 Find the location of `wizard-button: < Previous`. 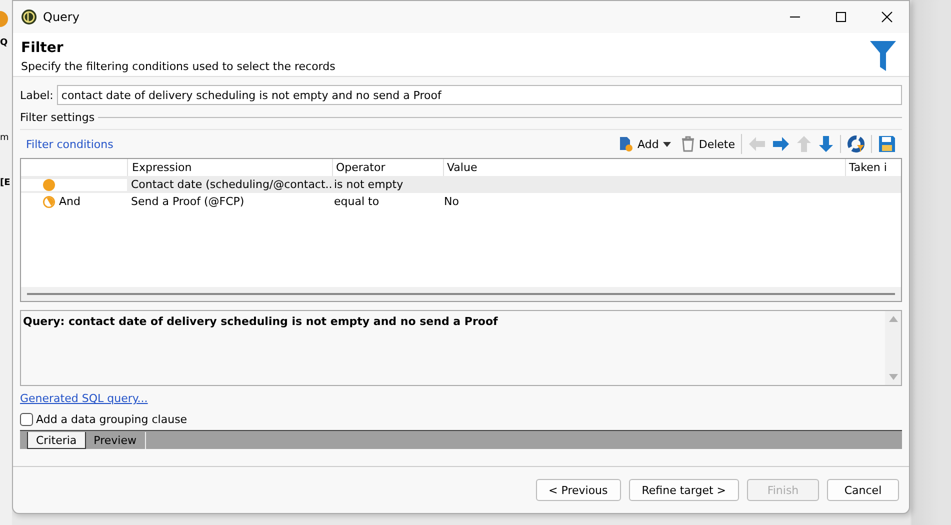

wizard-button: < Previous is located at coordinates (578, 490).